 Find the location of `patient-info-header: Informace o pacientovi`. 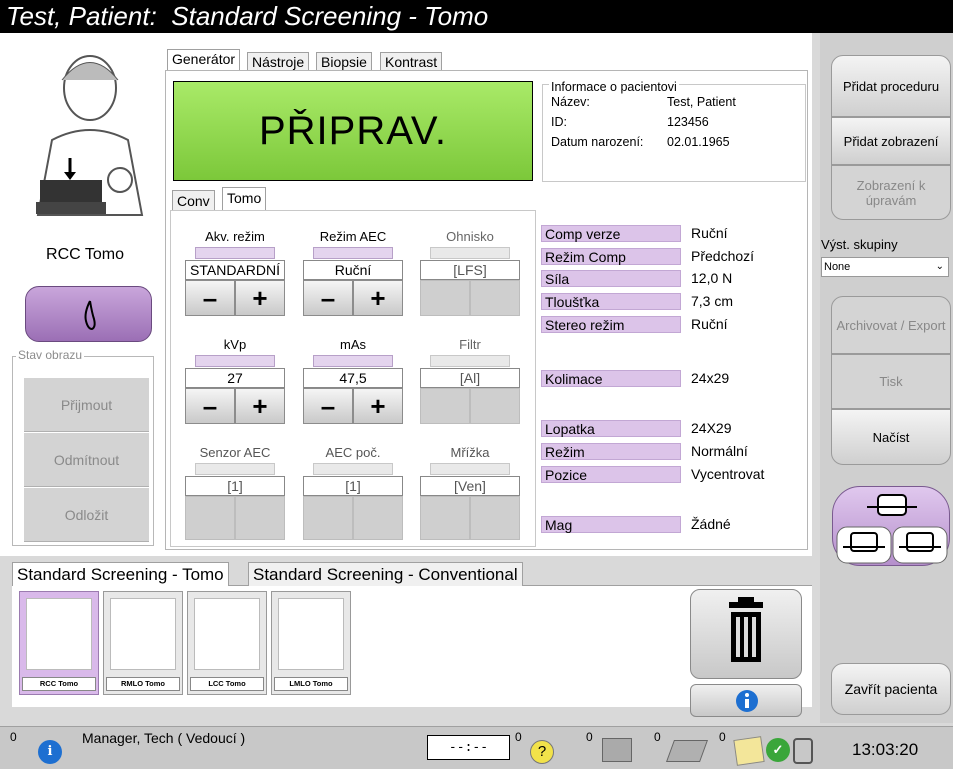

patient-info-header: Informace o pacientovi is located at coordinates (614, 87).